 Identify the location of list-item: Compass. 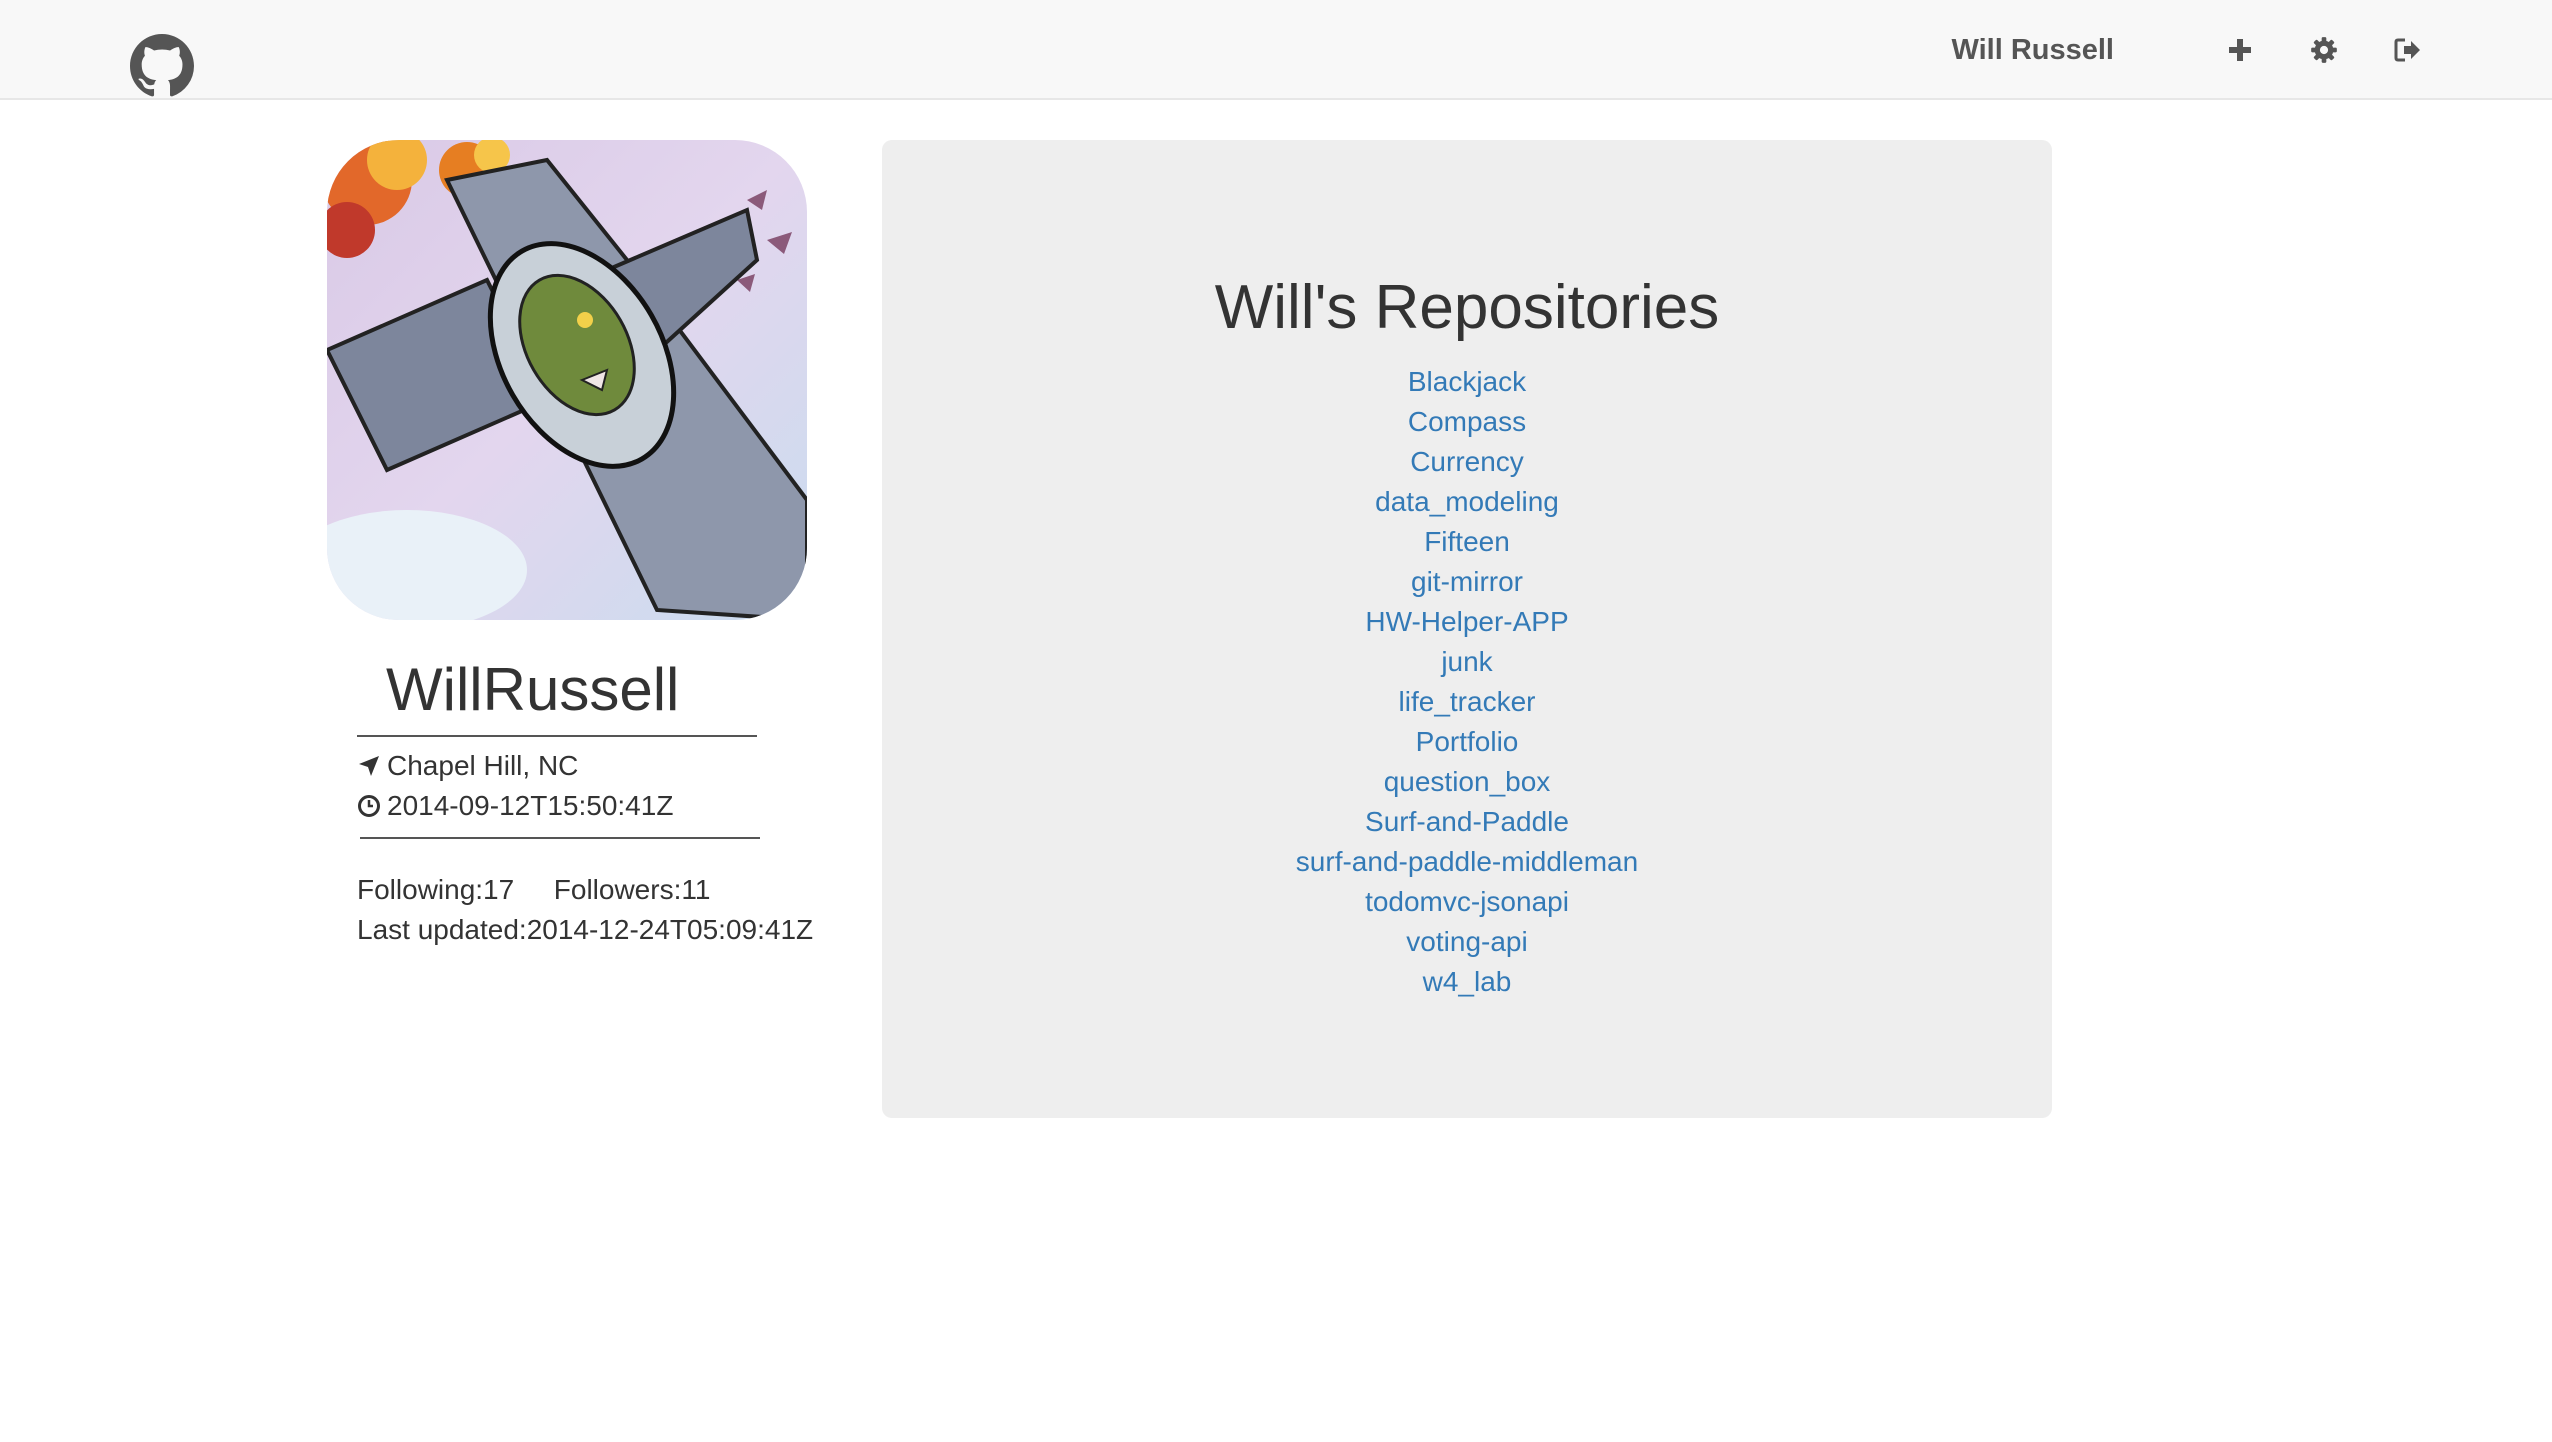
(1467, 422).